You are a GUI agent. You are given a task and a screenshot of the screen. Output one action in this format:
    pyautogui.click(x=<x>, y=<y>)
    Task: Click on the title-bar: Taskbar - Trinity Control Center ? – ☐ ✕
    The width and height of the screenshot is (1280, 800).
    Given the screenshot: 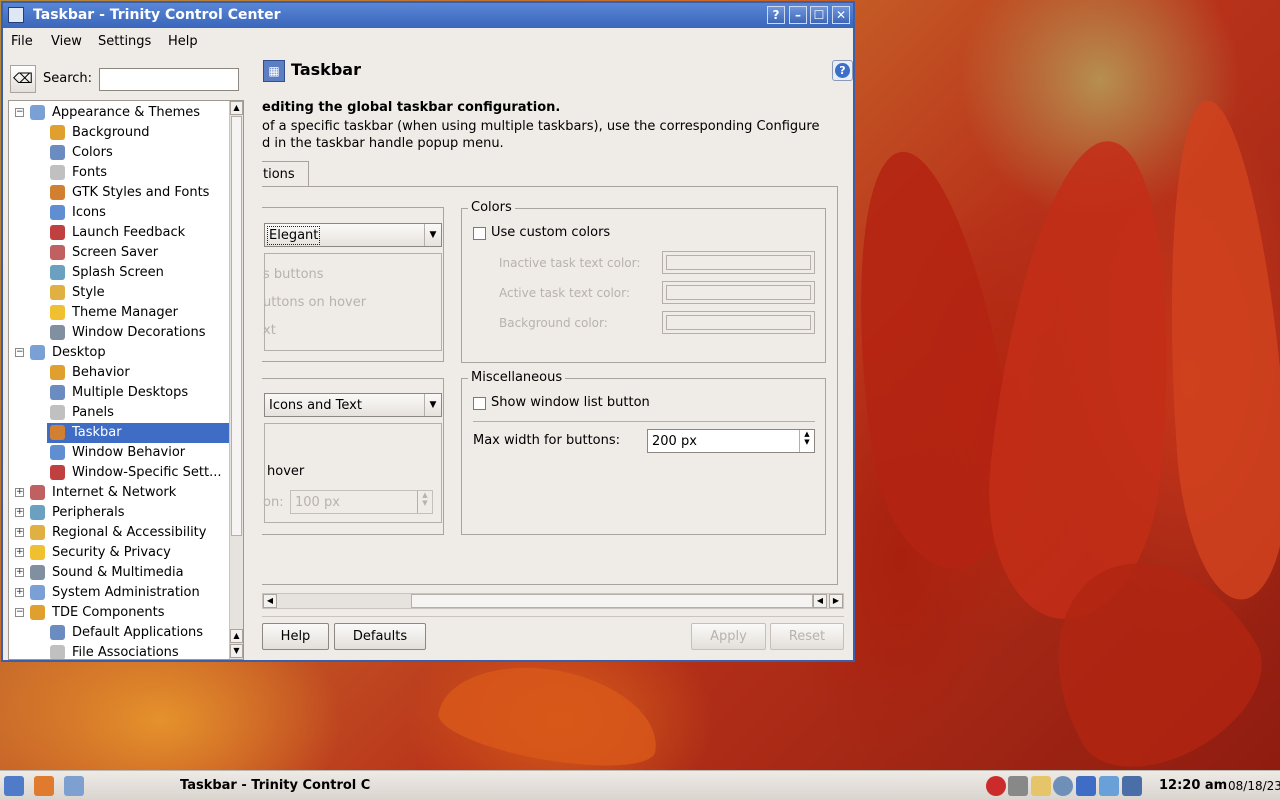 What is the action you would take?
    pyautogui.click(x=428, y=15)
    